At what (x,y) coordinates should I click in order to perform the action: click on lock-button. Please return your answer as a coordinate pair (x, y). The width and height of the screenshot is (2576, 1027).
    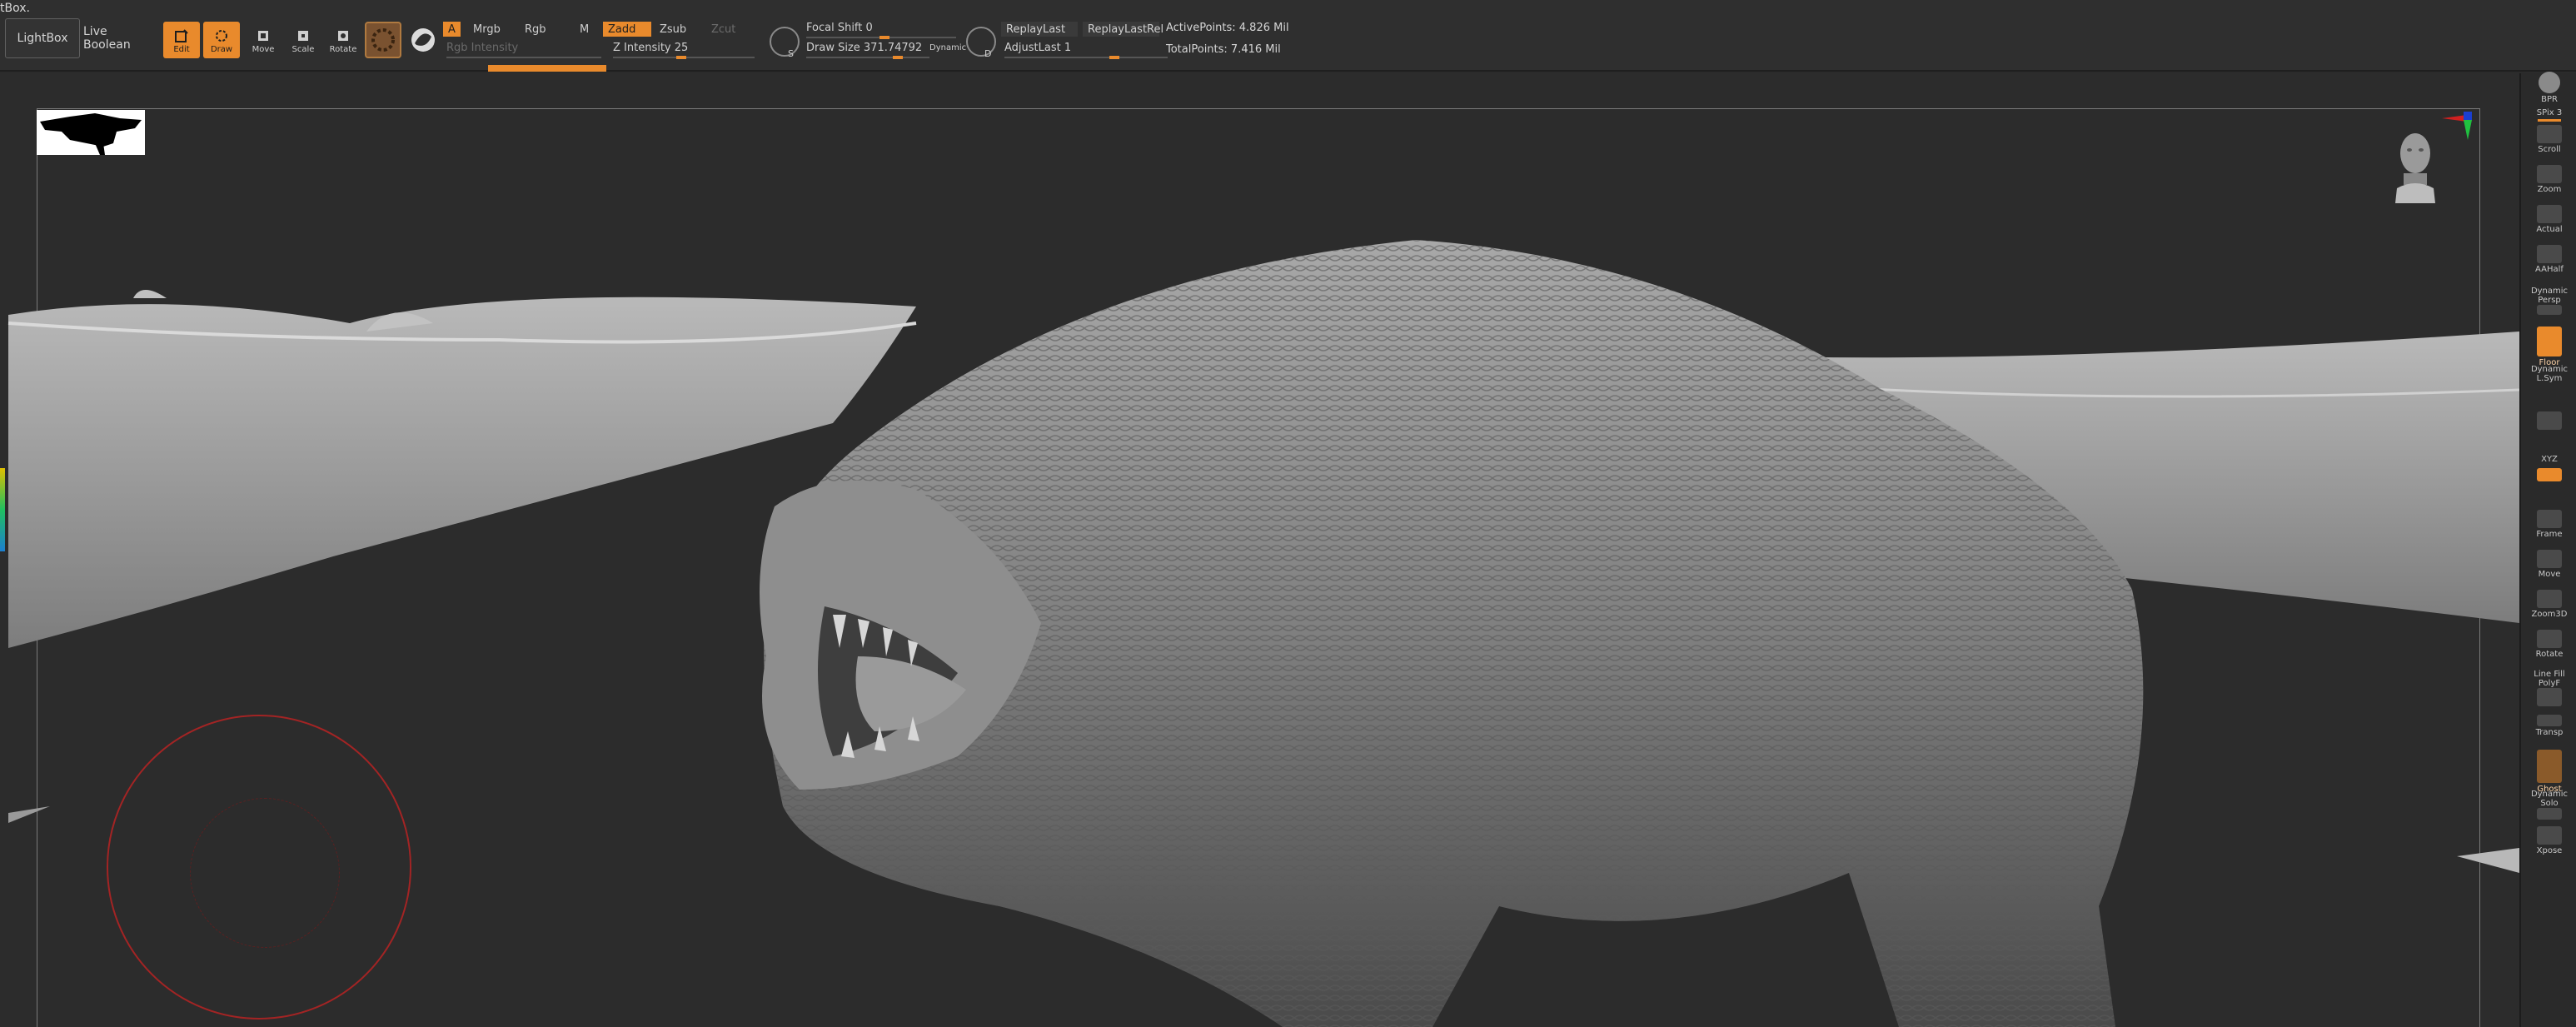
    Looking at the image, I should click on (2549, 421).